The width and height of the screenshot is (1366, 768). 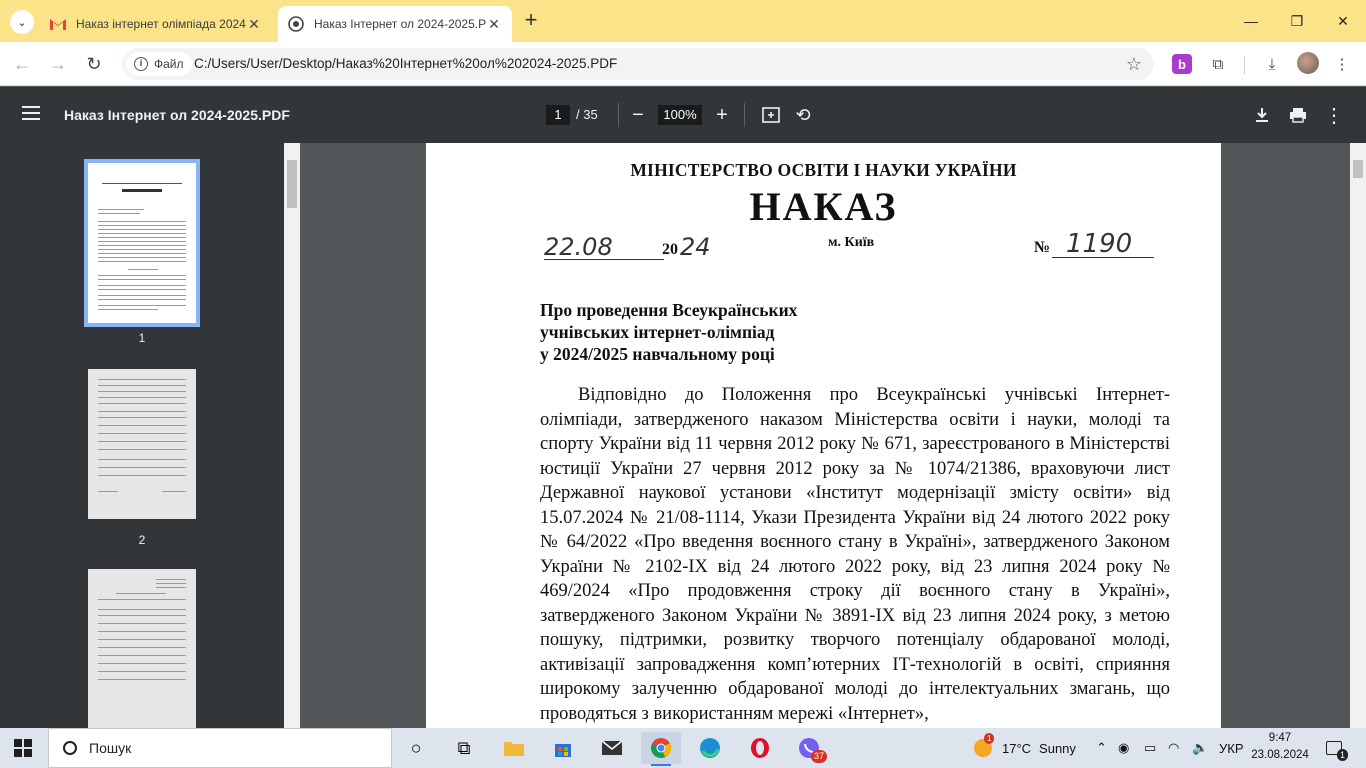 What do you see at coordinates (558, 115) in the screenshot?
I see `page-number-input: 1` at bounding box center [558, 115].